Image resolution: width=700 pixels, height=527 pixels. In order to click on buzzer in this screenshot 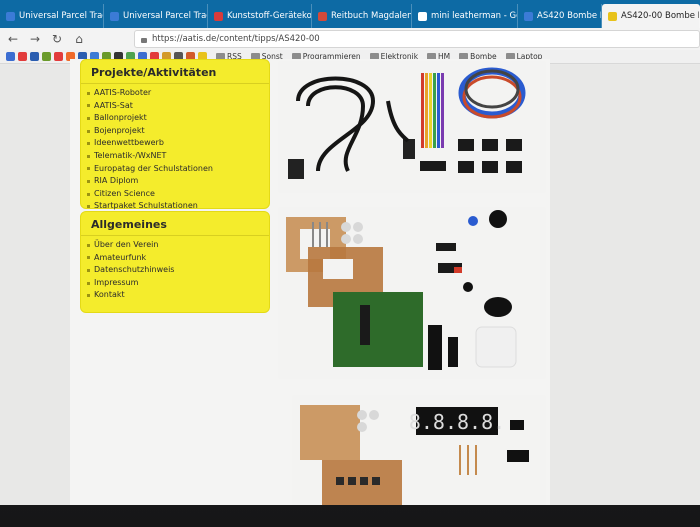, I will do `click(498, 307)`.